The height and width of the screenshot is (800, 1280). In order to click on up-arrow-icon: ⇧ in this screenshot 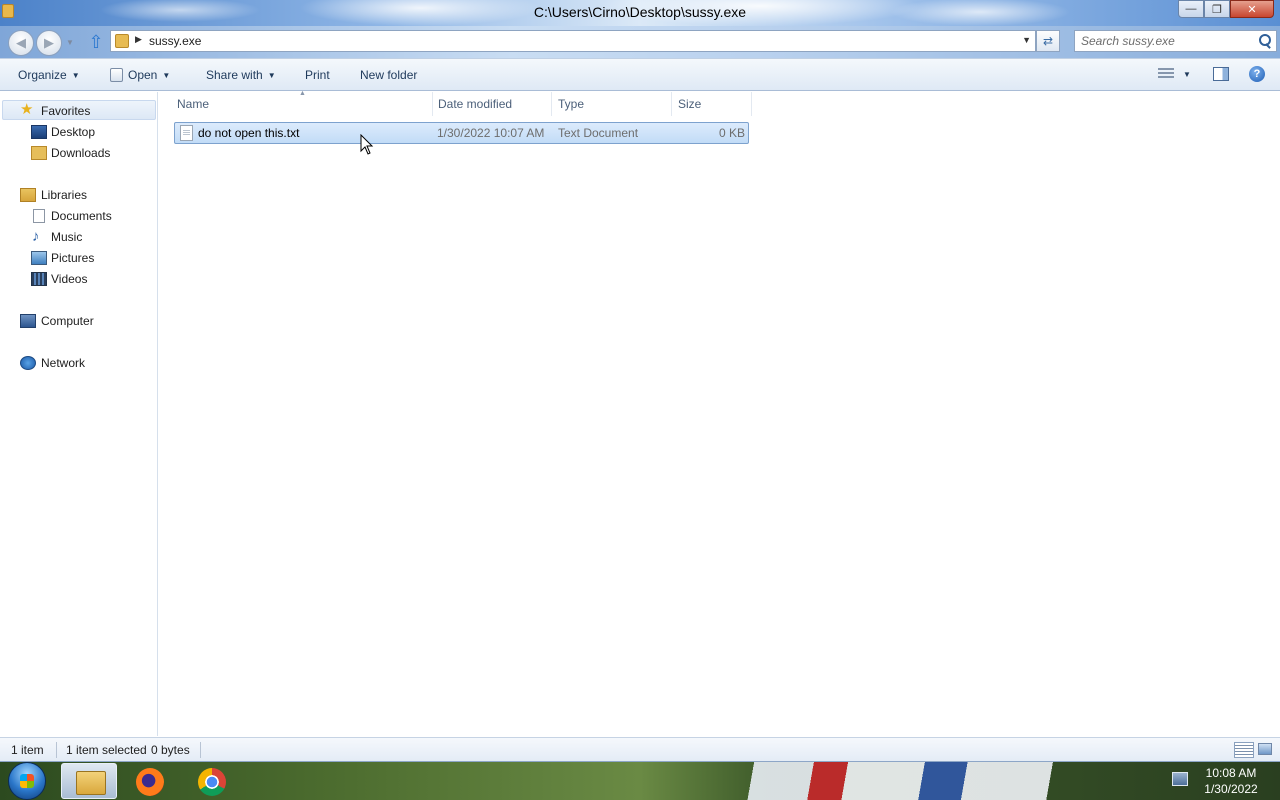, I will do `click(96, 42)`.